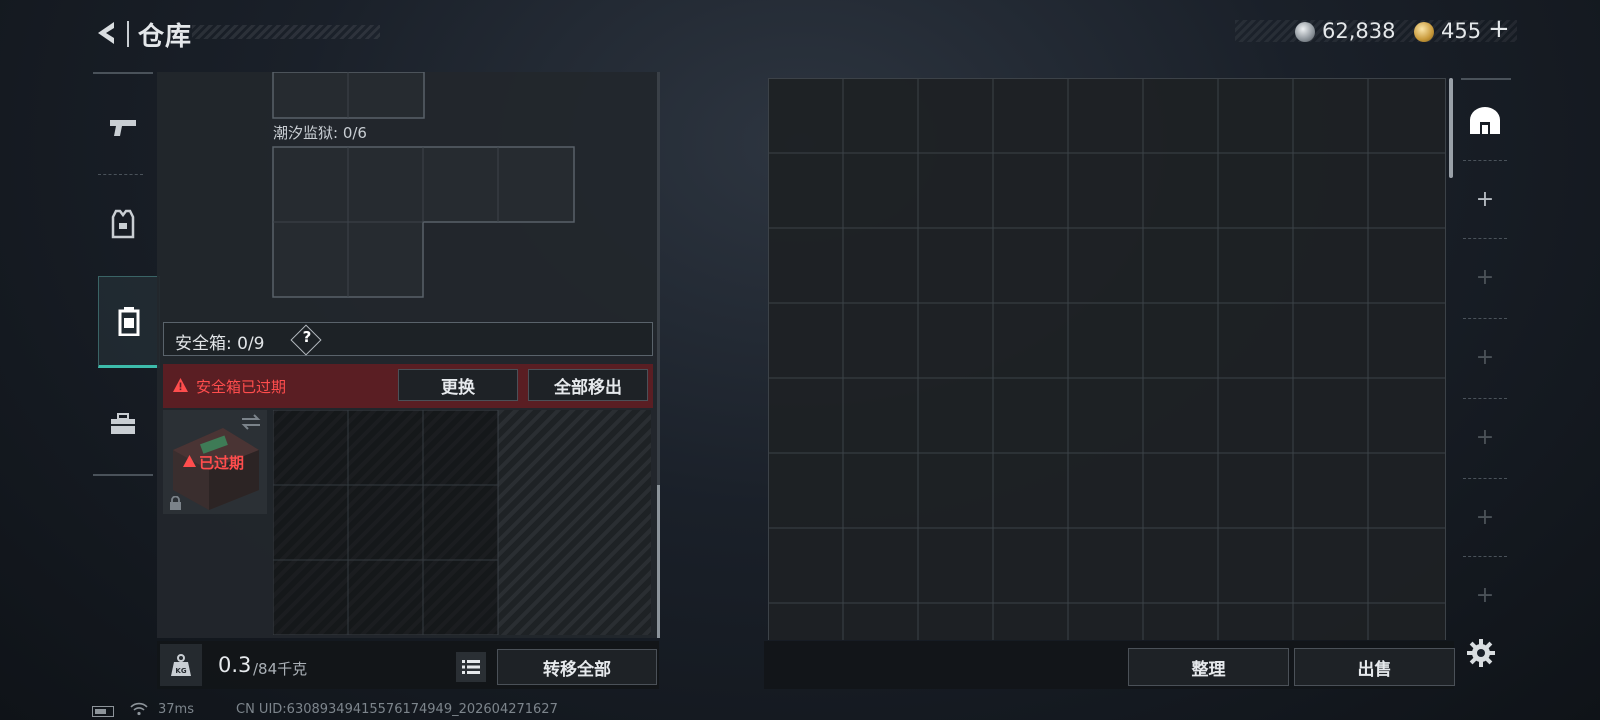 The width and height of the screenshot is (1600, 720). I want to click on transfer-all-button: 转移全部, so click(577, 667).